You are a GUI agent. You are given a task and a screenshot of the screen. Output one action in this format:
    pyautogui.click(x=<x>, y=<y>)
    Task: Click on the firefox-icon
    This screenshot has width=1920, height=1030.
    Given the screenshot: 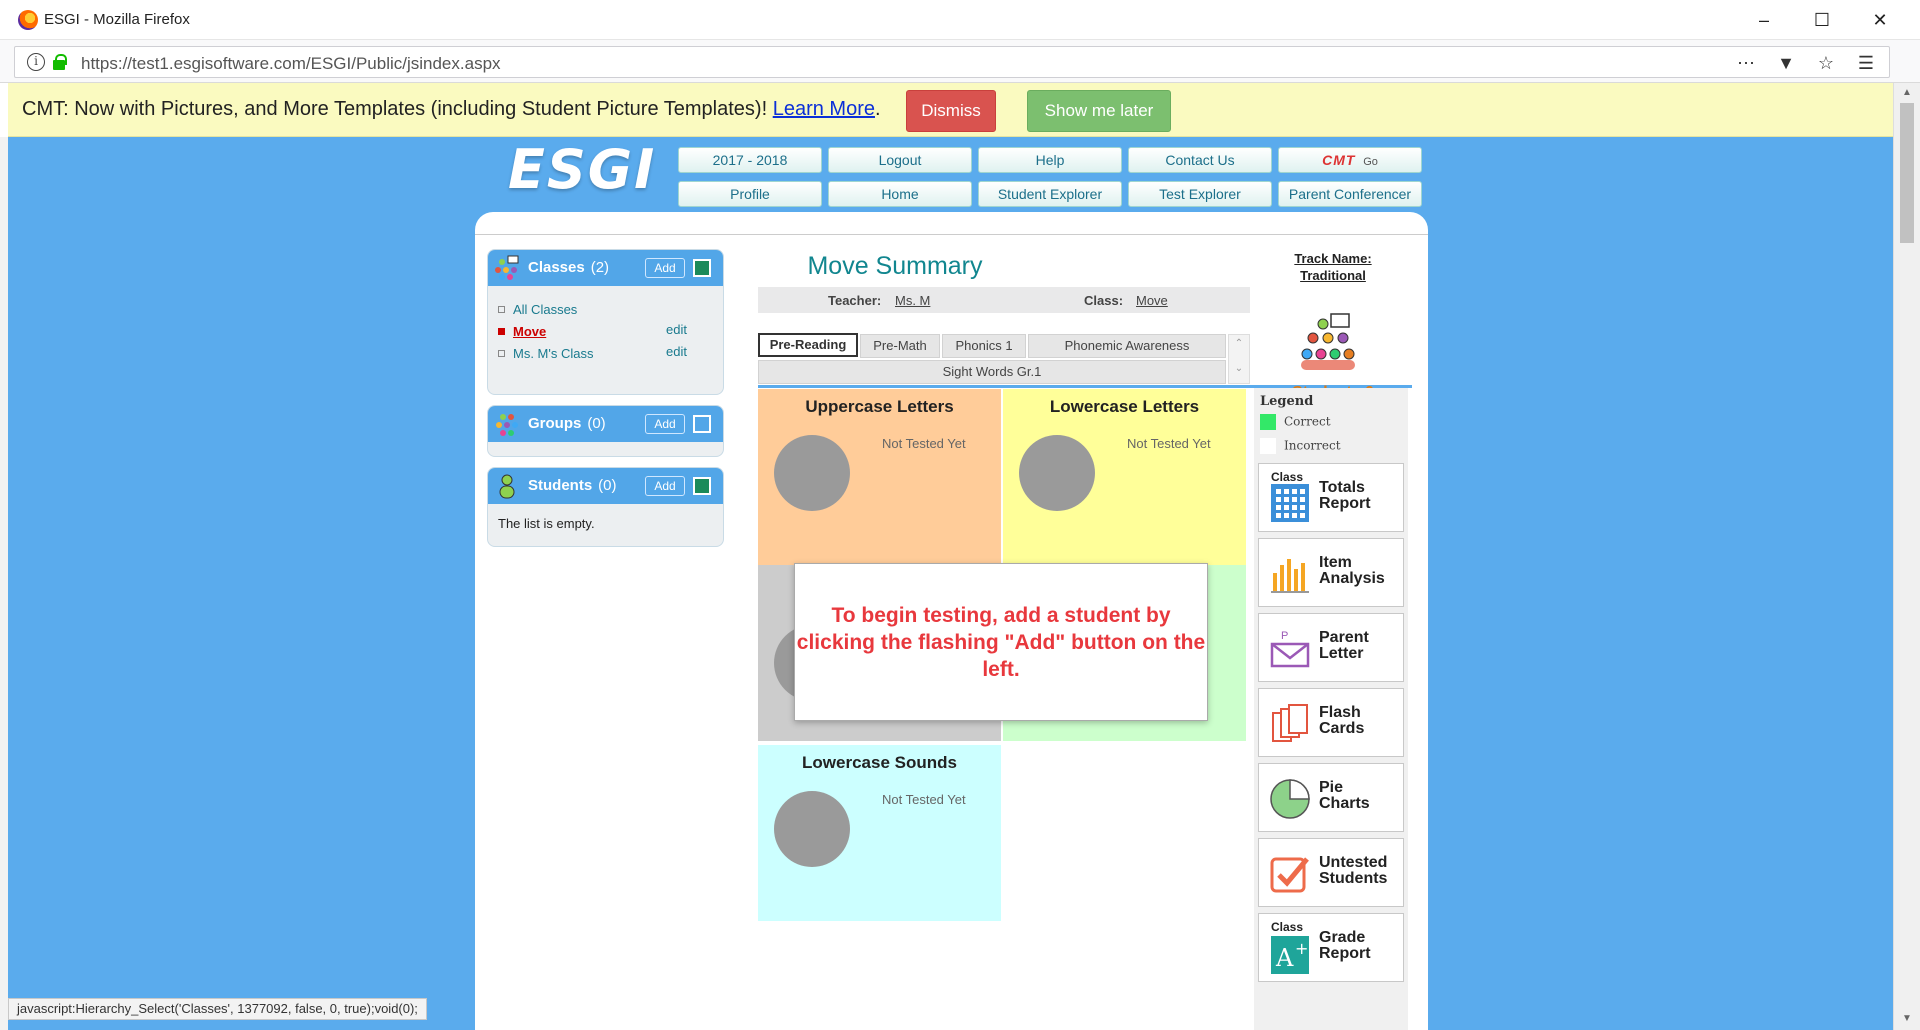 What is the action you would take?
    pyautogui.click(x=28, y=20)
    